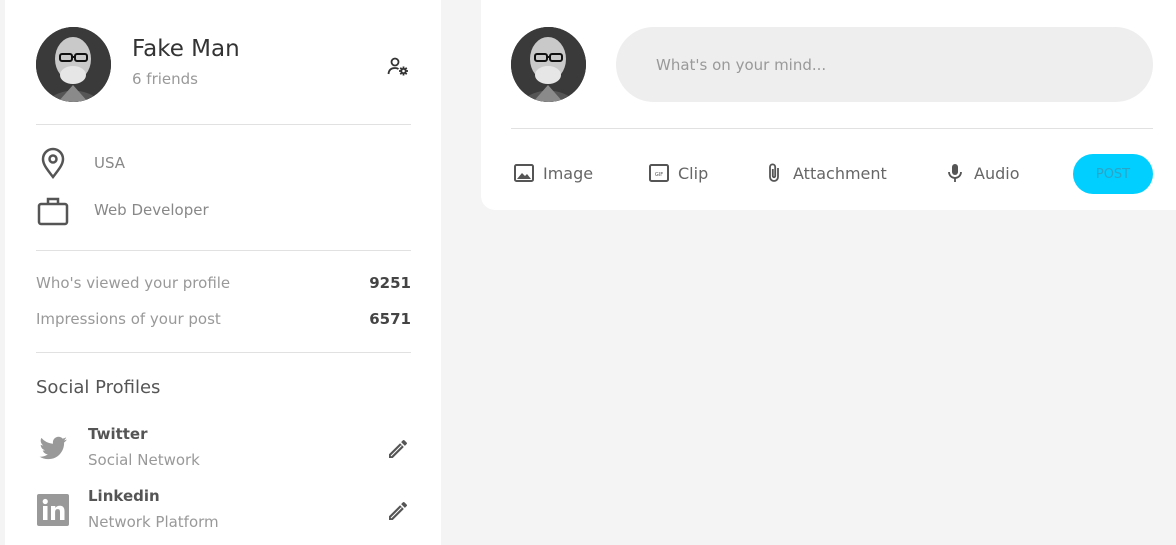  What do you see at coordinates (53, 164) in the screenshot?
I see `location-pin-icon` at bounding box center [53, 164].